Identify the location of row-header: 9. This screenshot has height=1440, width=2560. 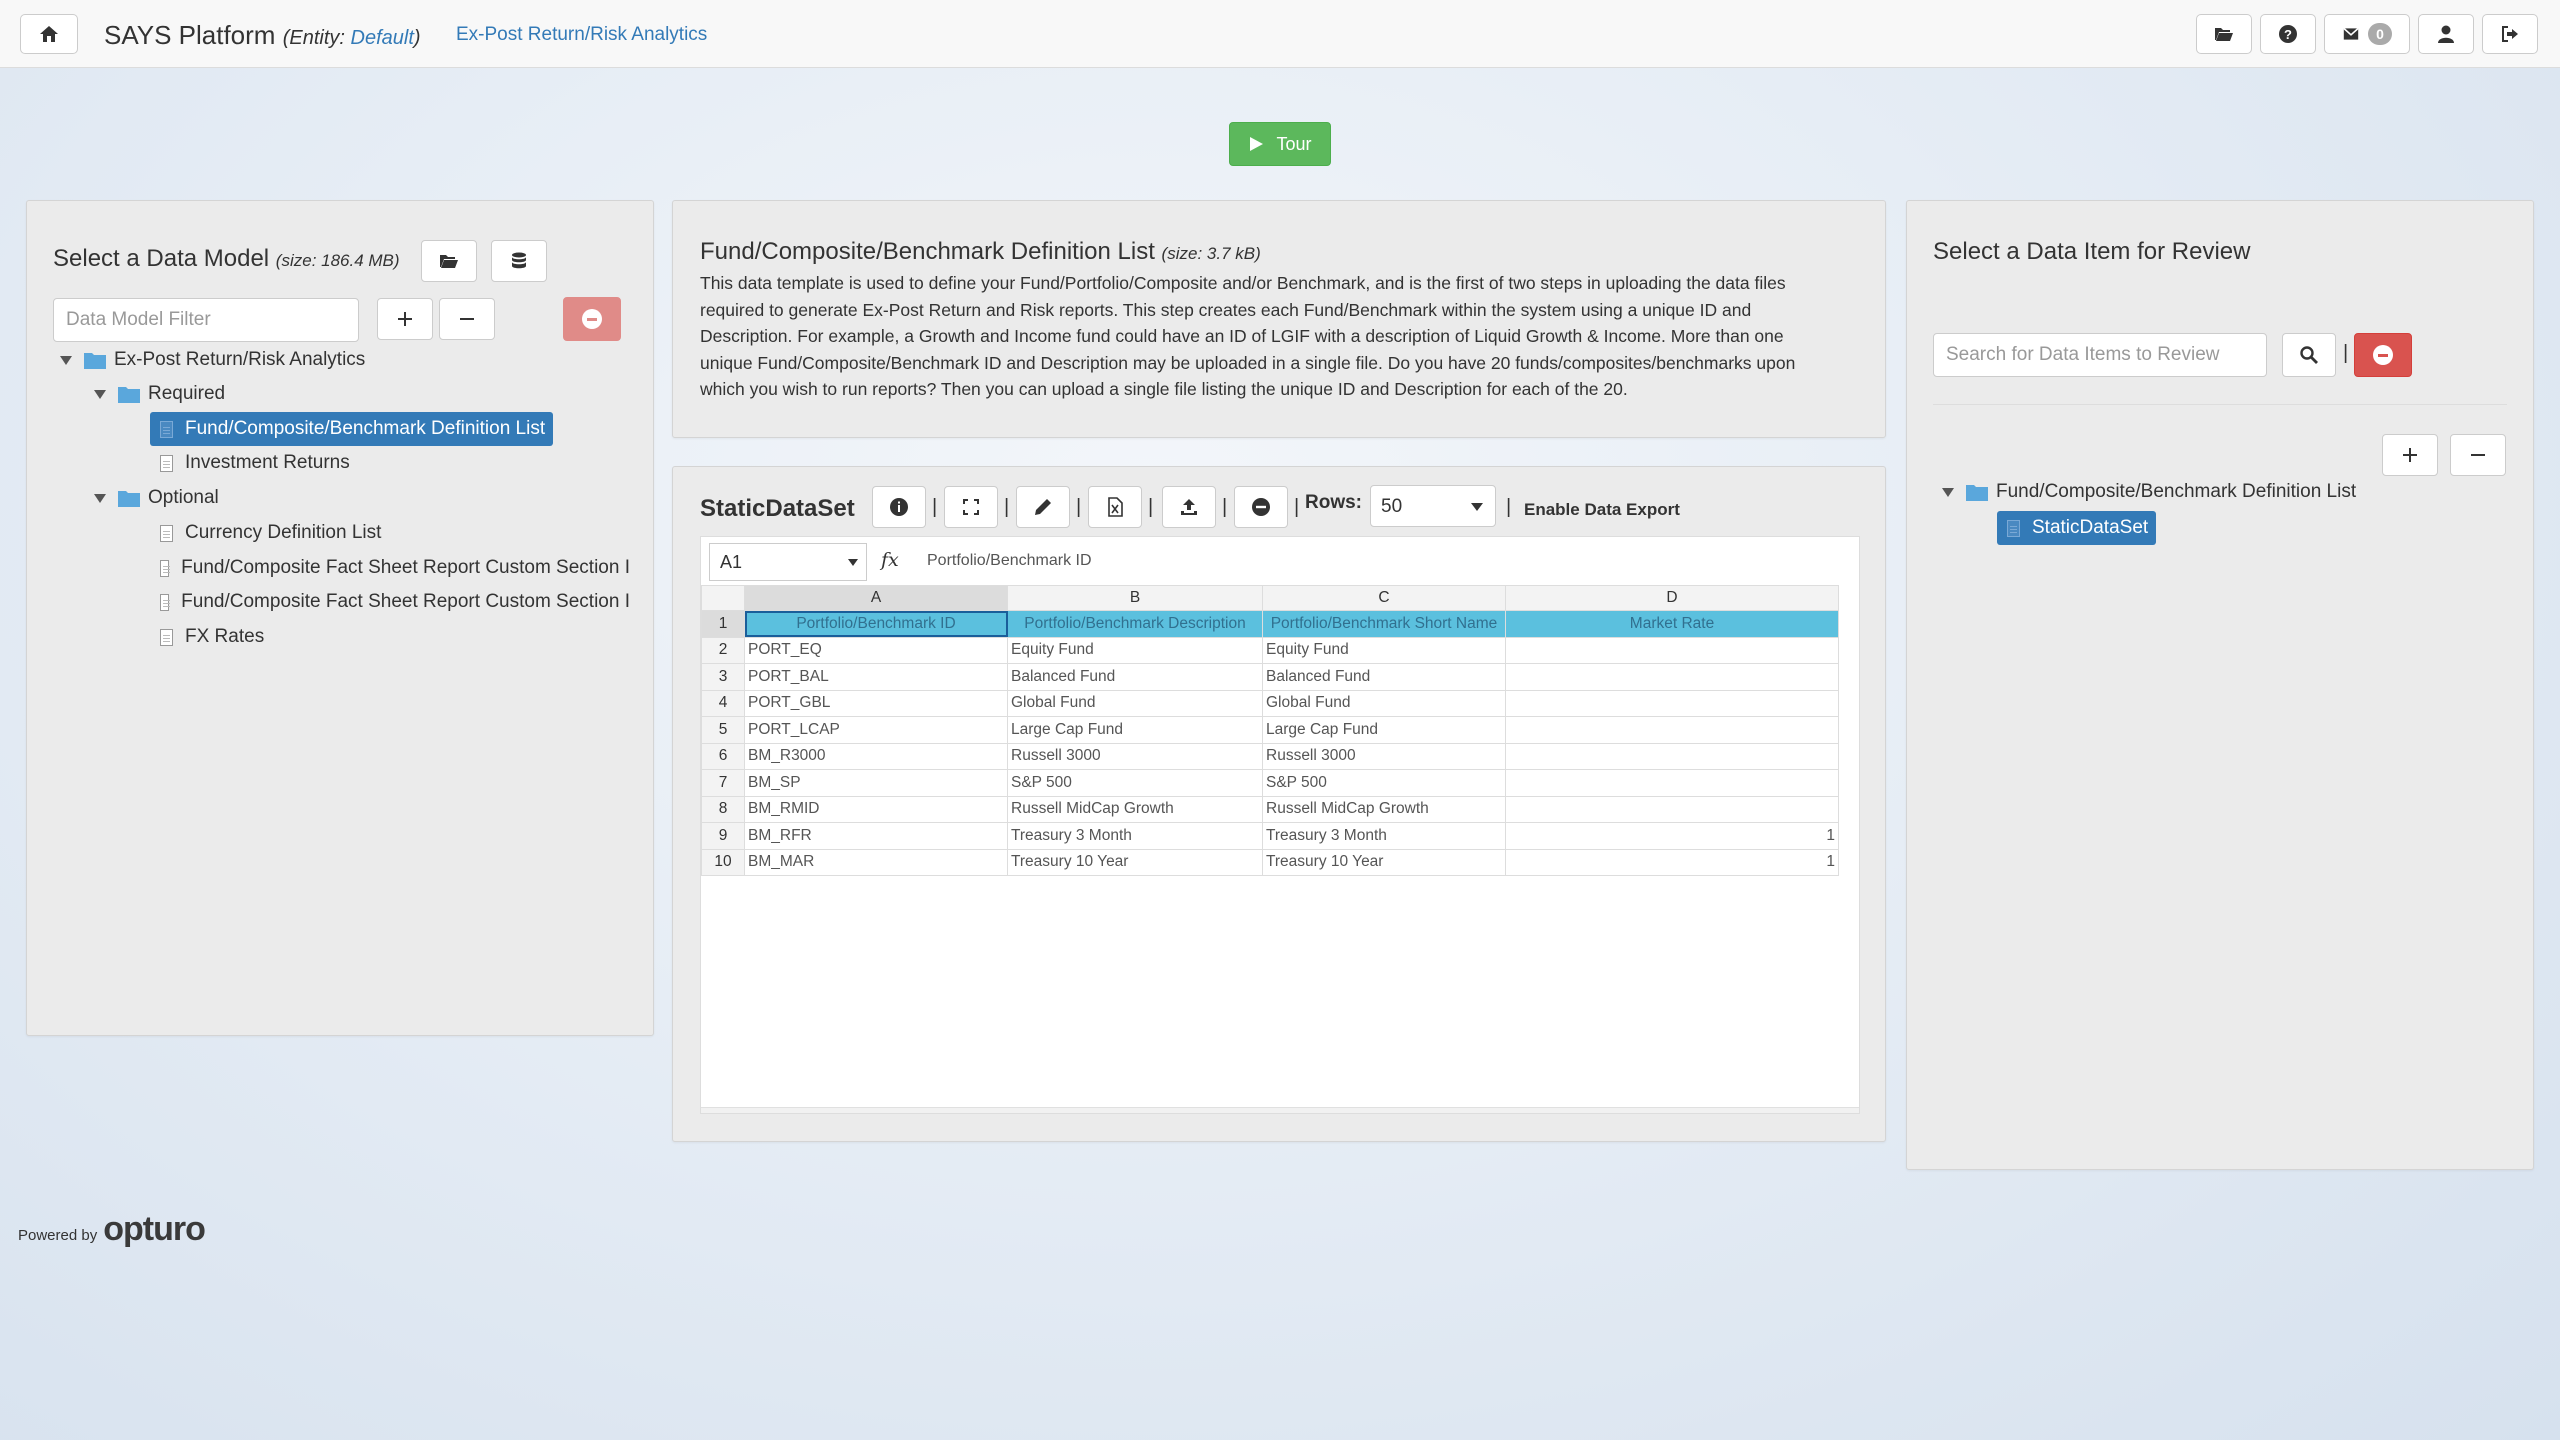
(723, 836).